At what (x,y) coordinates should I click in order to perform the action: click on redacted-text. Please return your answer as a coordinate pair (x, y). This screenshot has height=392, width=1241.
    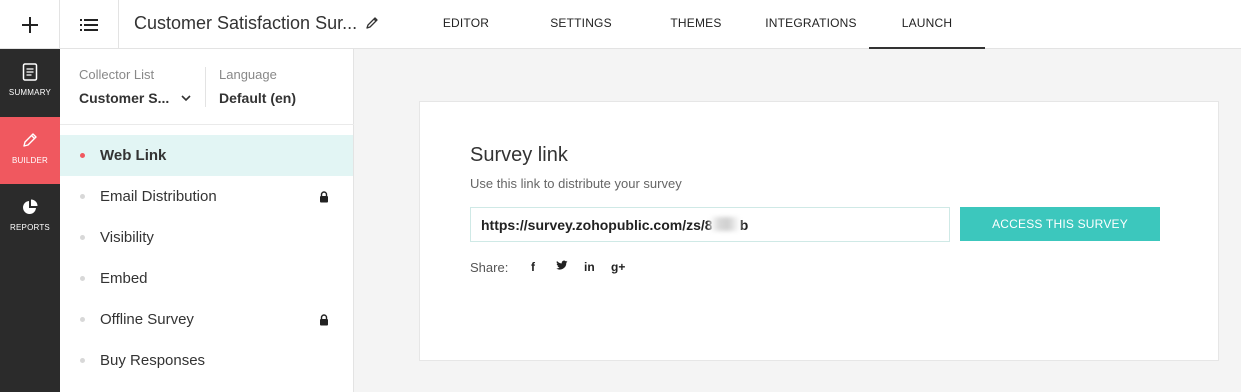
    Looking at the image, I should click on (725, 224).